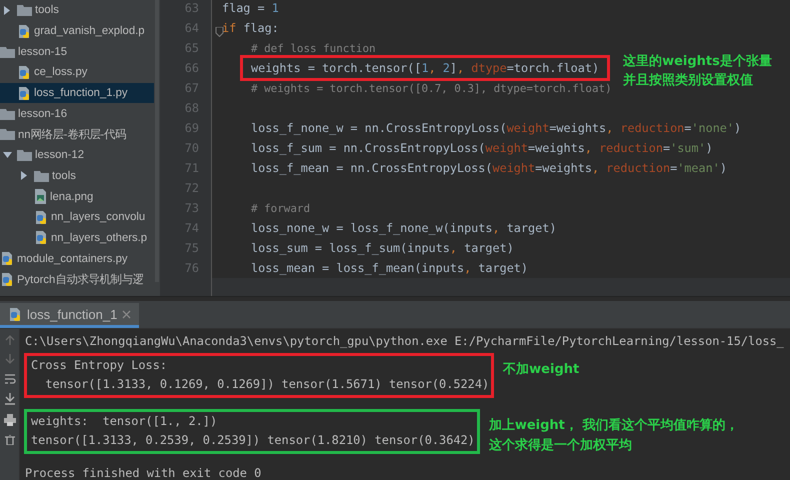 This screenshot has height=480, width=790. I want to click on run-tab: loss_function_1, so click(70, 315).